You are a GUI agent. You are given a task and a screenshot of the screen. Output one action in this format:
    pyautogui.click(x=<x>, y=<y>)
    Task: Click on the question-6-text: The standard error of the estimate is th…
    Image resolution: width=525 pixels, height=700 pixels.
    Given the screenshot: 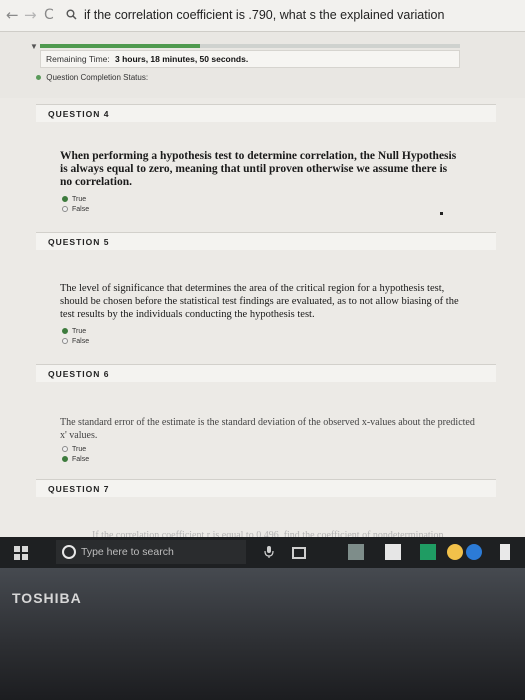 What is the action you would take?
    pyautogui.click(x=267, y=429)
    